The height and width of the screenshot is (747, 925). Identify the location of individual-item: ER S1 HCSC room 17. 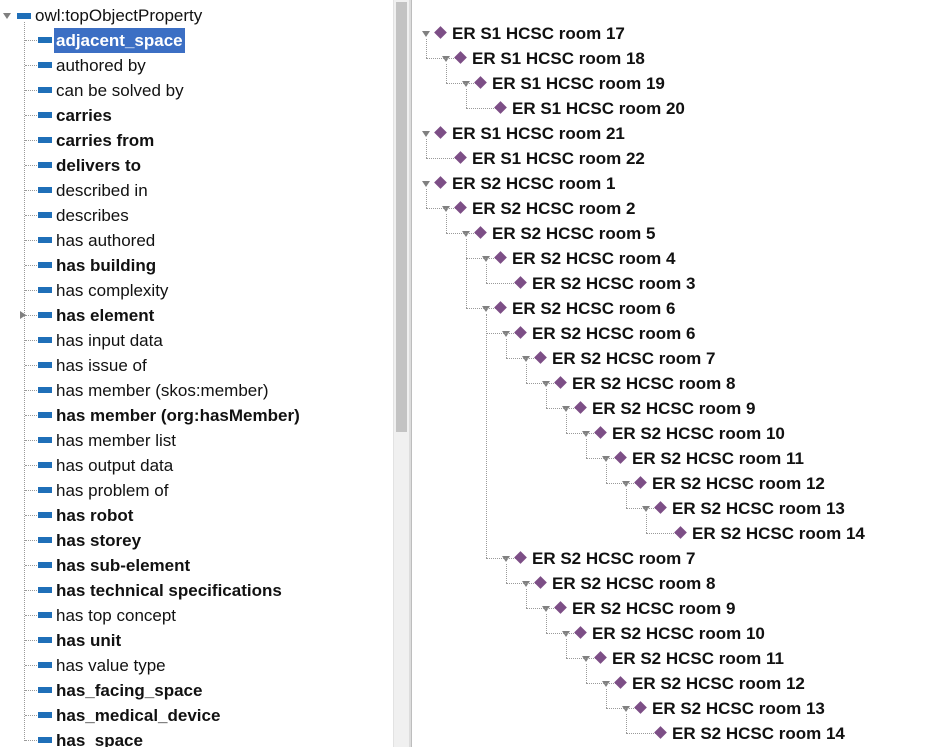
(538, 33).